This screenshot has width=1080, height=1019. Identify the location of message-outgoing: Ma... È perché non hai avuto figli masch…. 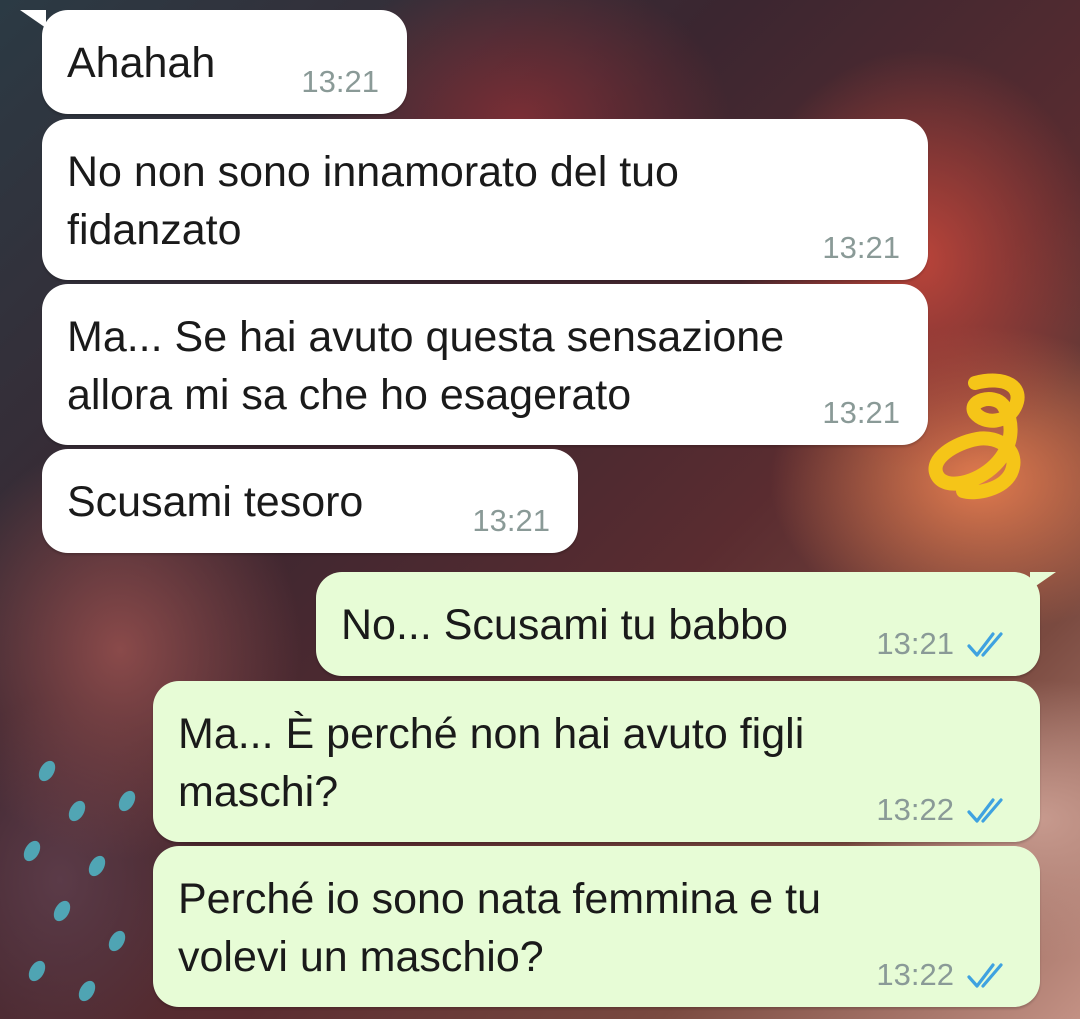
(596, 761).